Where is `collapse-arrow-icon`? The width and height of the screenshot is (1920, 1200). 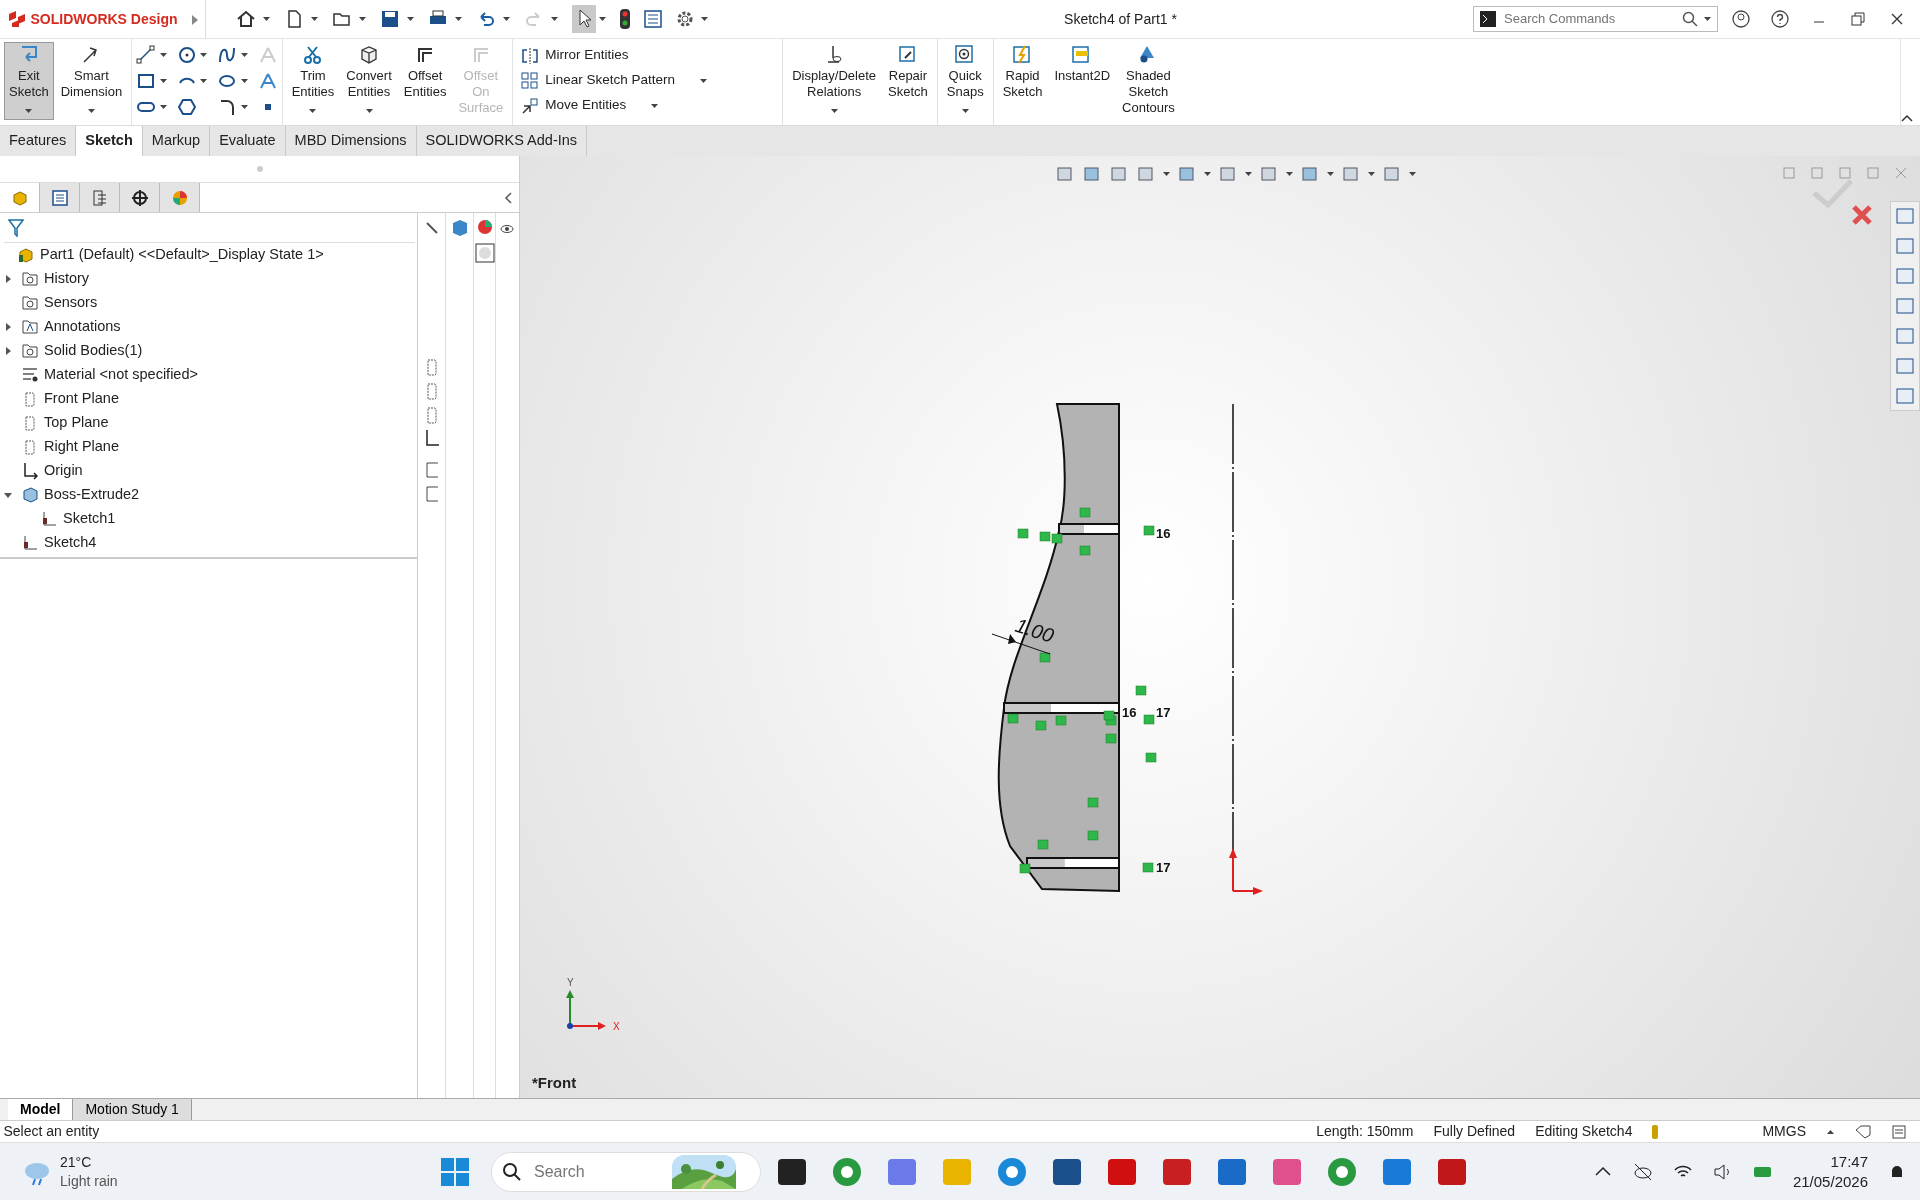 collapse-arrow-icon is located at coordinates (8, 495).